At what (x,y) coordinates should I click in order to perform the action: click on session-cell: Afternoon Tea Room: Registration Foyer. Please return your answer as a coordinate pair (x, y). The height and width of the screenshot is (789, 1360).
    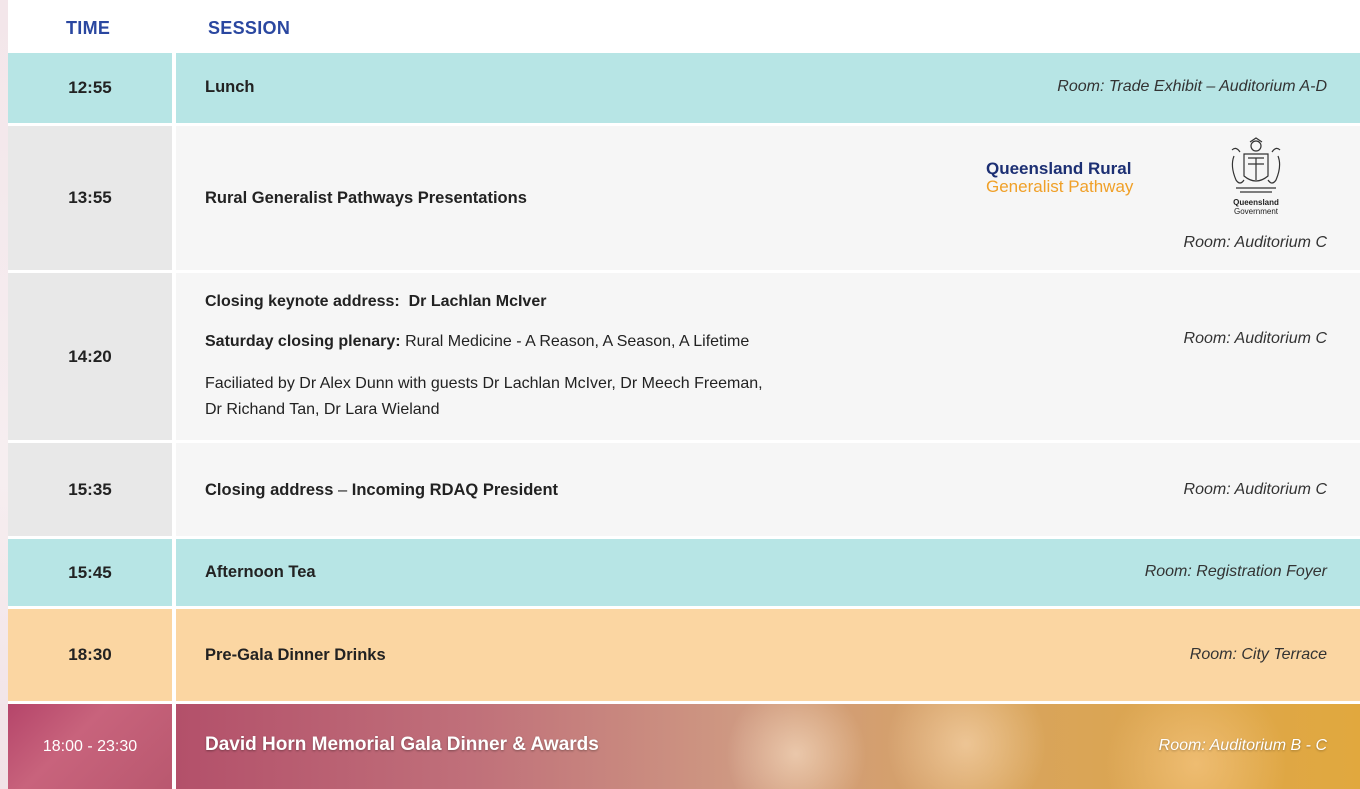
    Looking at the image, I should click on (768, 572).